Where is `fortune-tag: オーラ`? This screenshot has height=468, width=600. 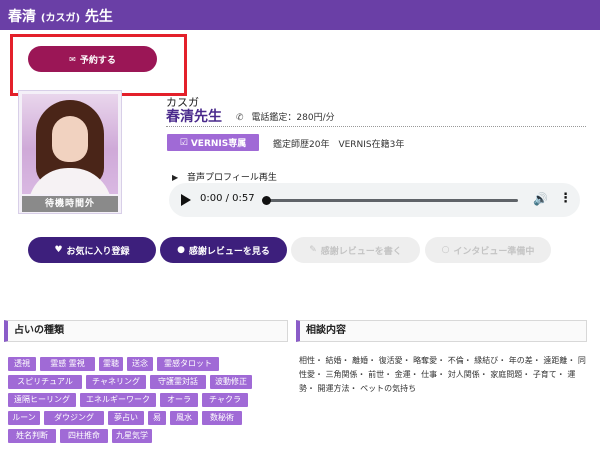 fortune-tag: オーラ is located at coordinates (179, 400).